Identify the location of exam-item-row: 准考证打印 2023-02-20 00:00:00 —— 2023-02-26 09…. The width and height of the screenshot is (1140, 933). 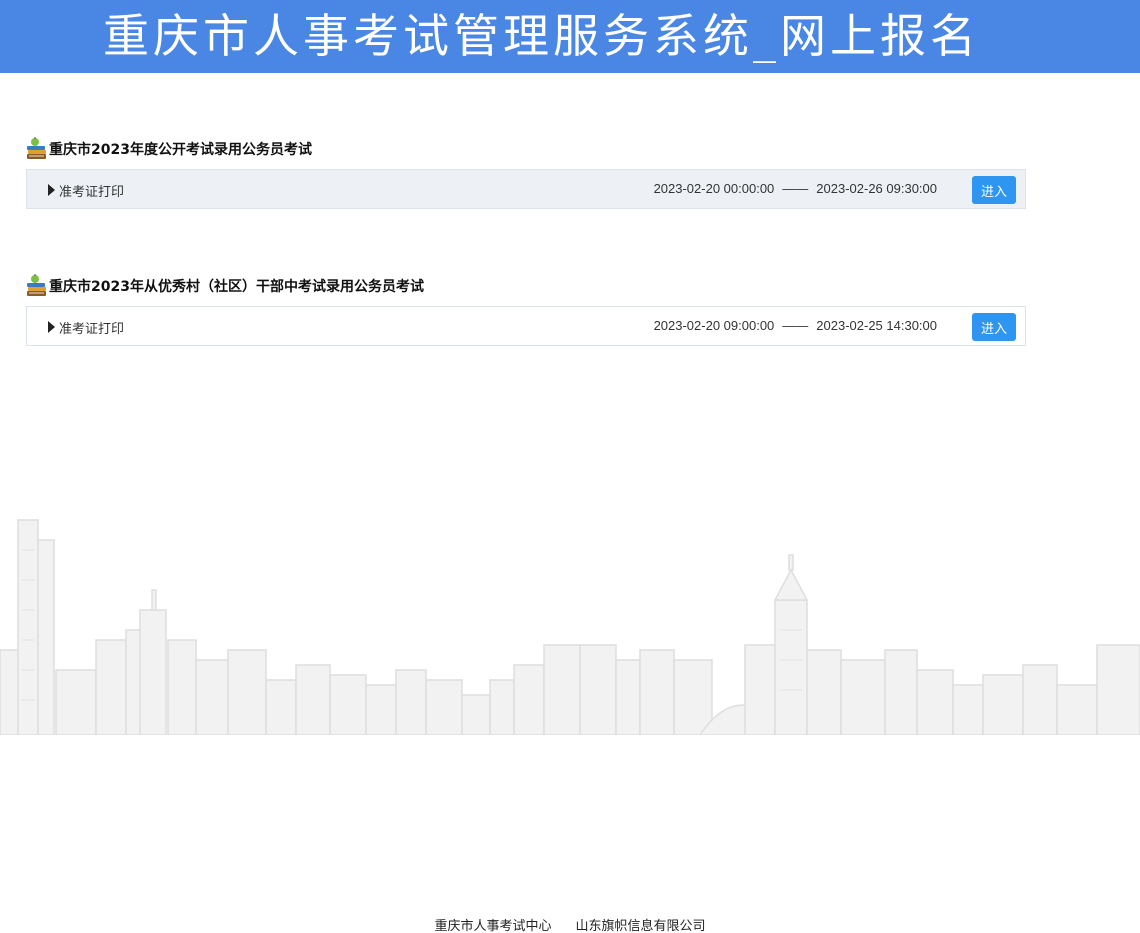
(526, 189).